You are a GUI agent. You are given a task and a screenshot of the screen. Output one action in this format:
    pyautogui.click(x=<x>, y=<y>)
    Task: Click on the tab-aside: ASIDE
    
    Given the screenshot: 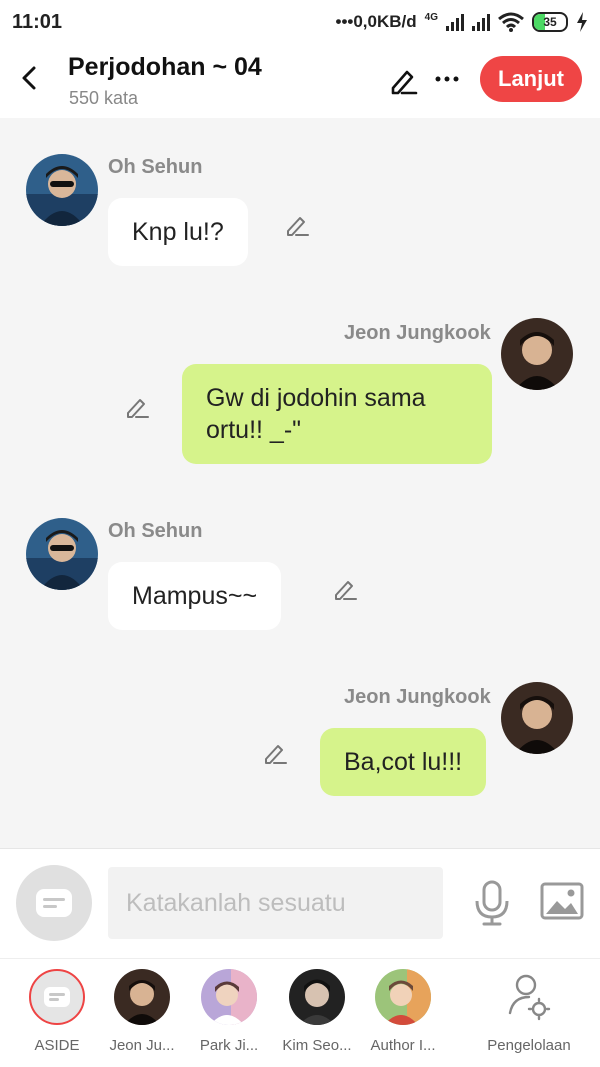 What is the action you would take?
    pyautogui.click(x=57, y=1011)
    